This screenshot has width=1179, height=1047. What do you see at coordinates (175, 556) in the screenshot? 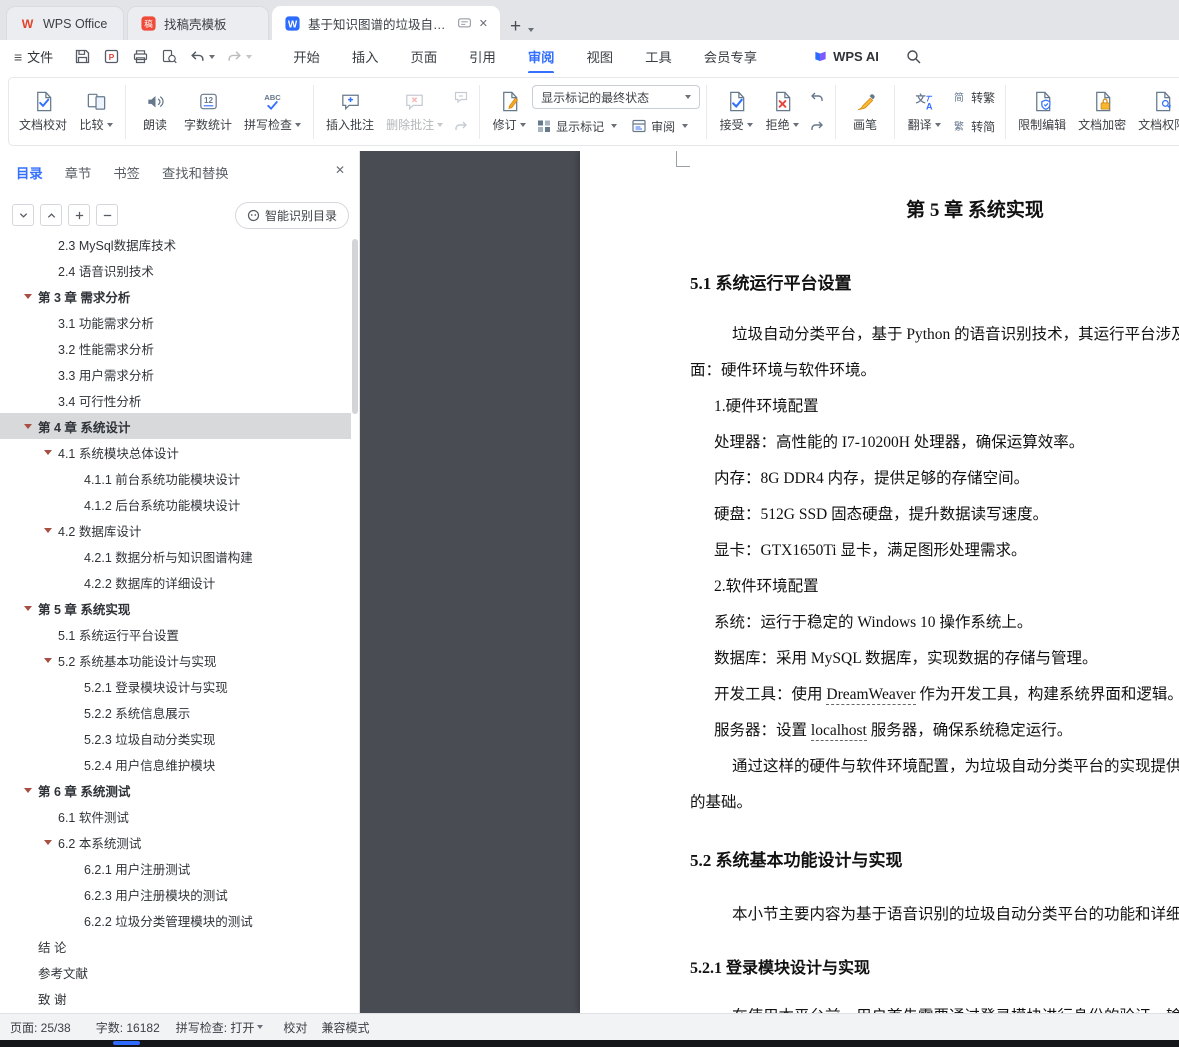
I see `toc-item: 4.2.1 数据分析与知识图谱构建` at bounding box center [175, 556].